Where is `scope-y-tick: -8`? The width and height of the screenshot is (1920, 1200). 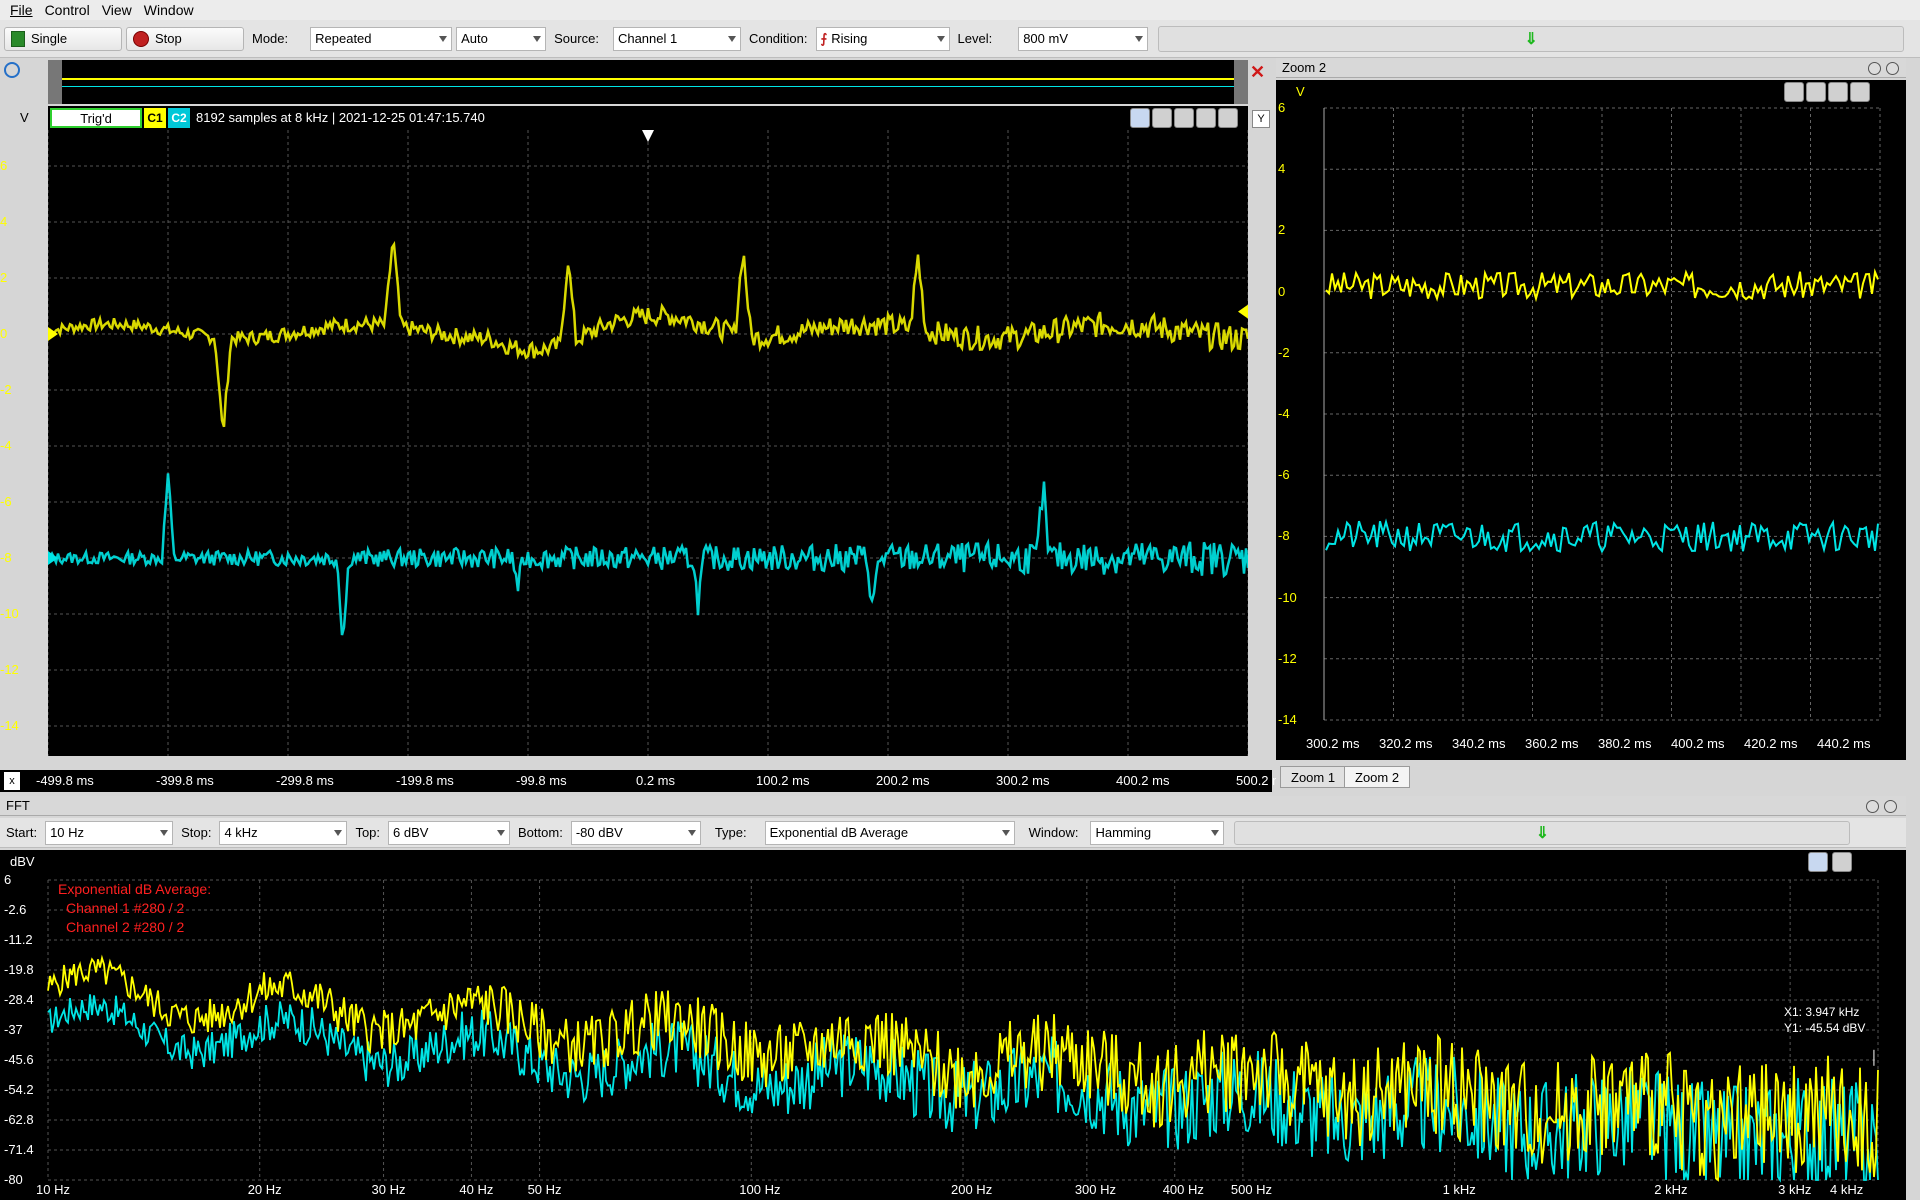
scope-y-tick: -8 is located at coordinates (6, 557).